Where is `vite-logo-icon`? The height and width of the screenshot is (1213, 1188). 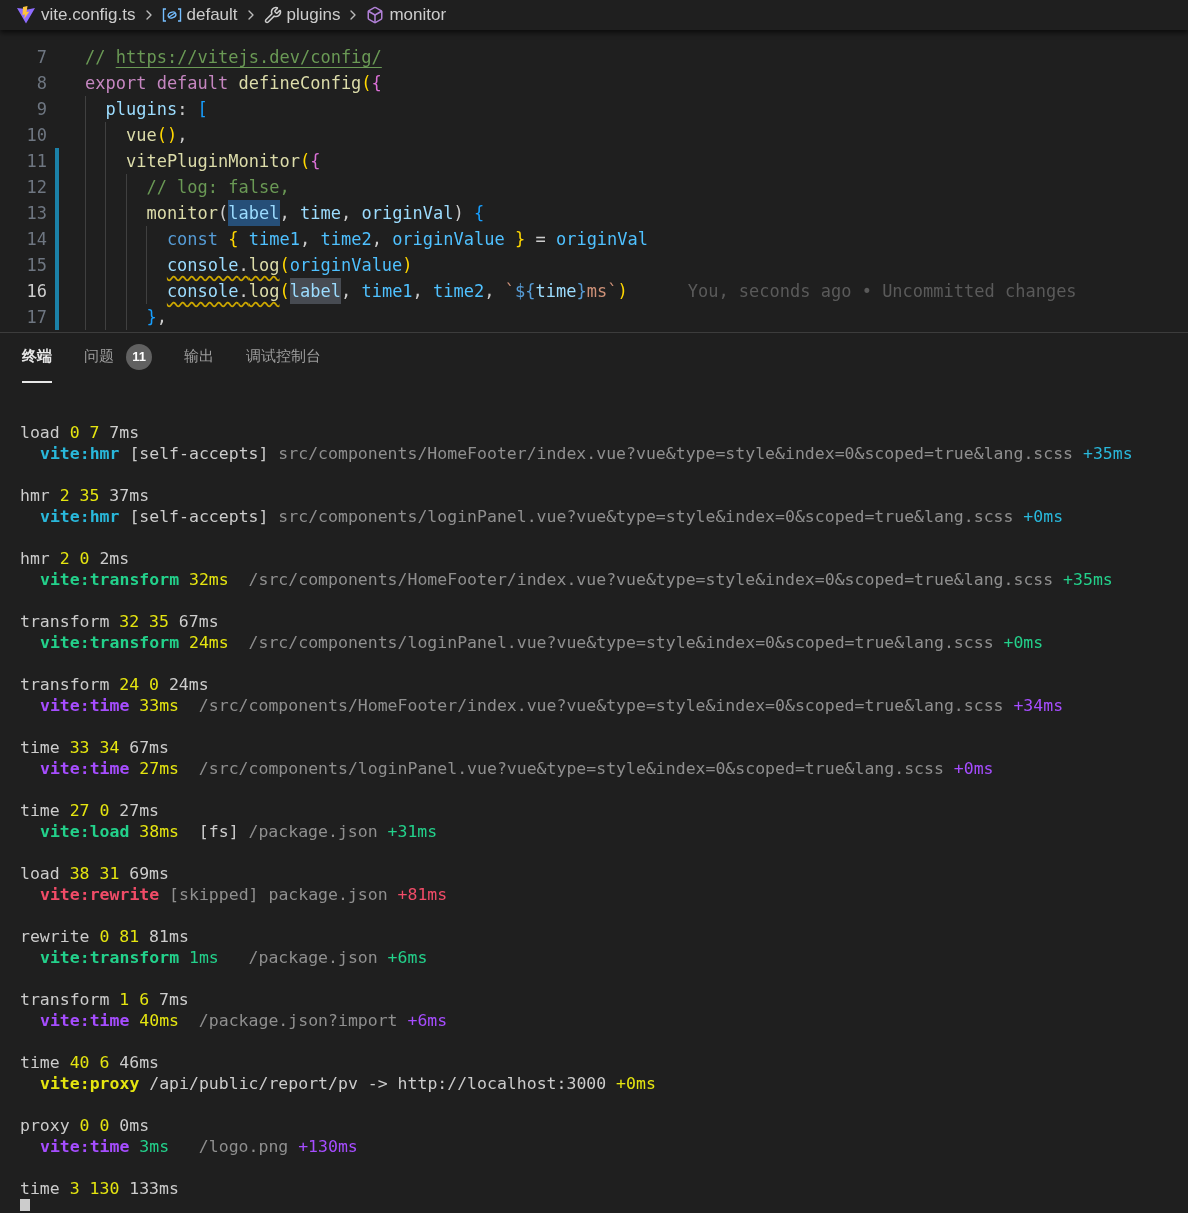 vite-logo-icon is located at coordinates (26, 15).